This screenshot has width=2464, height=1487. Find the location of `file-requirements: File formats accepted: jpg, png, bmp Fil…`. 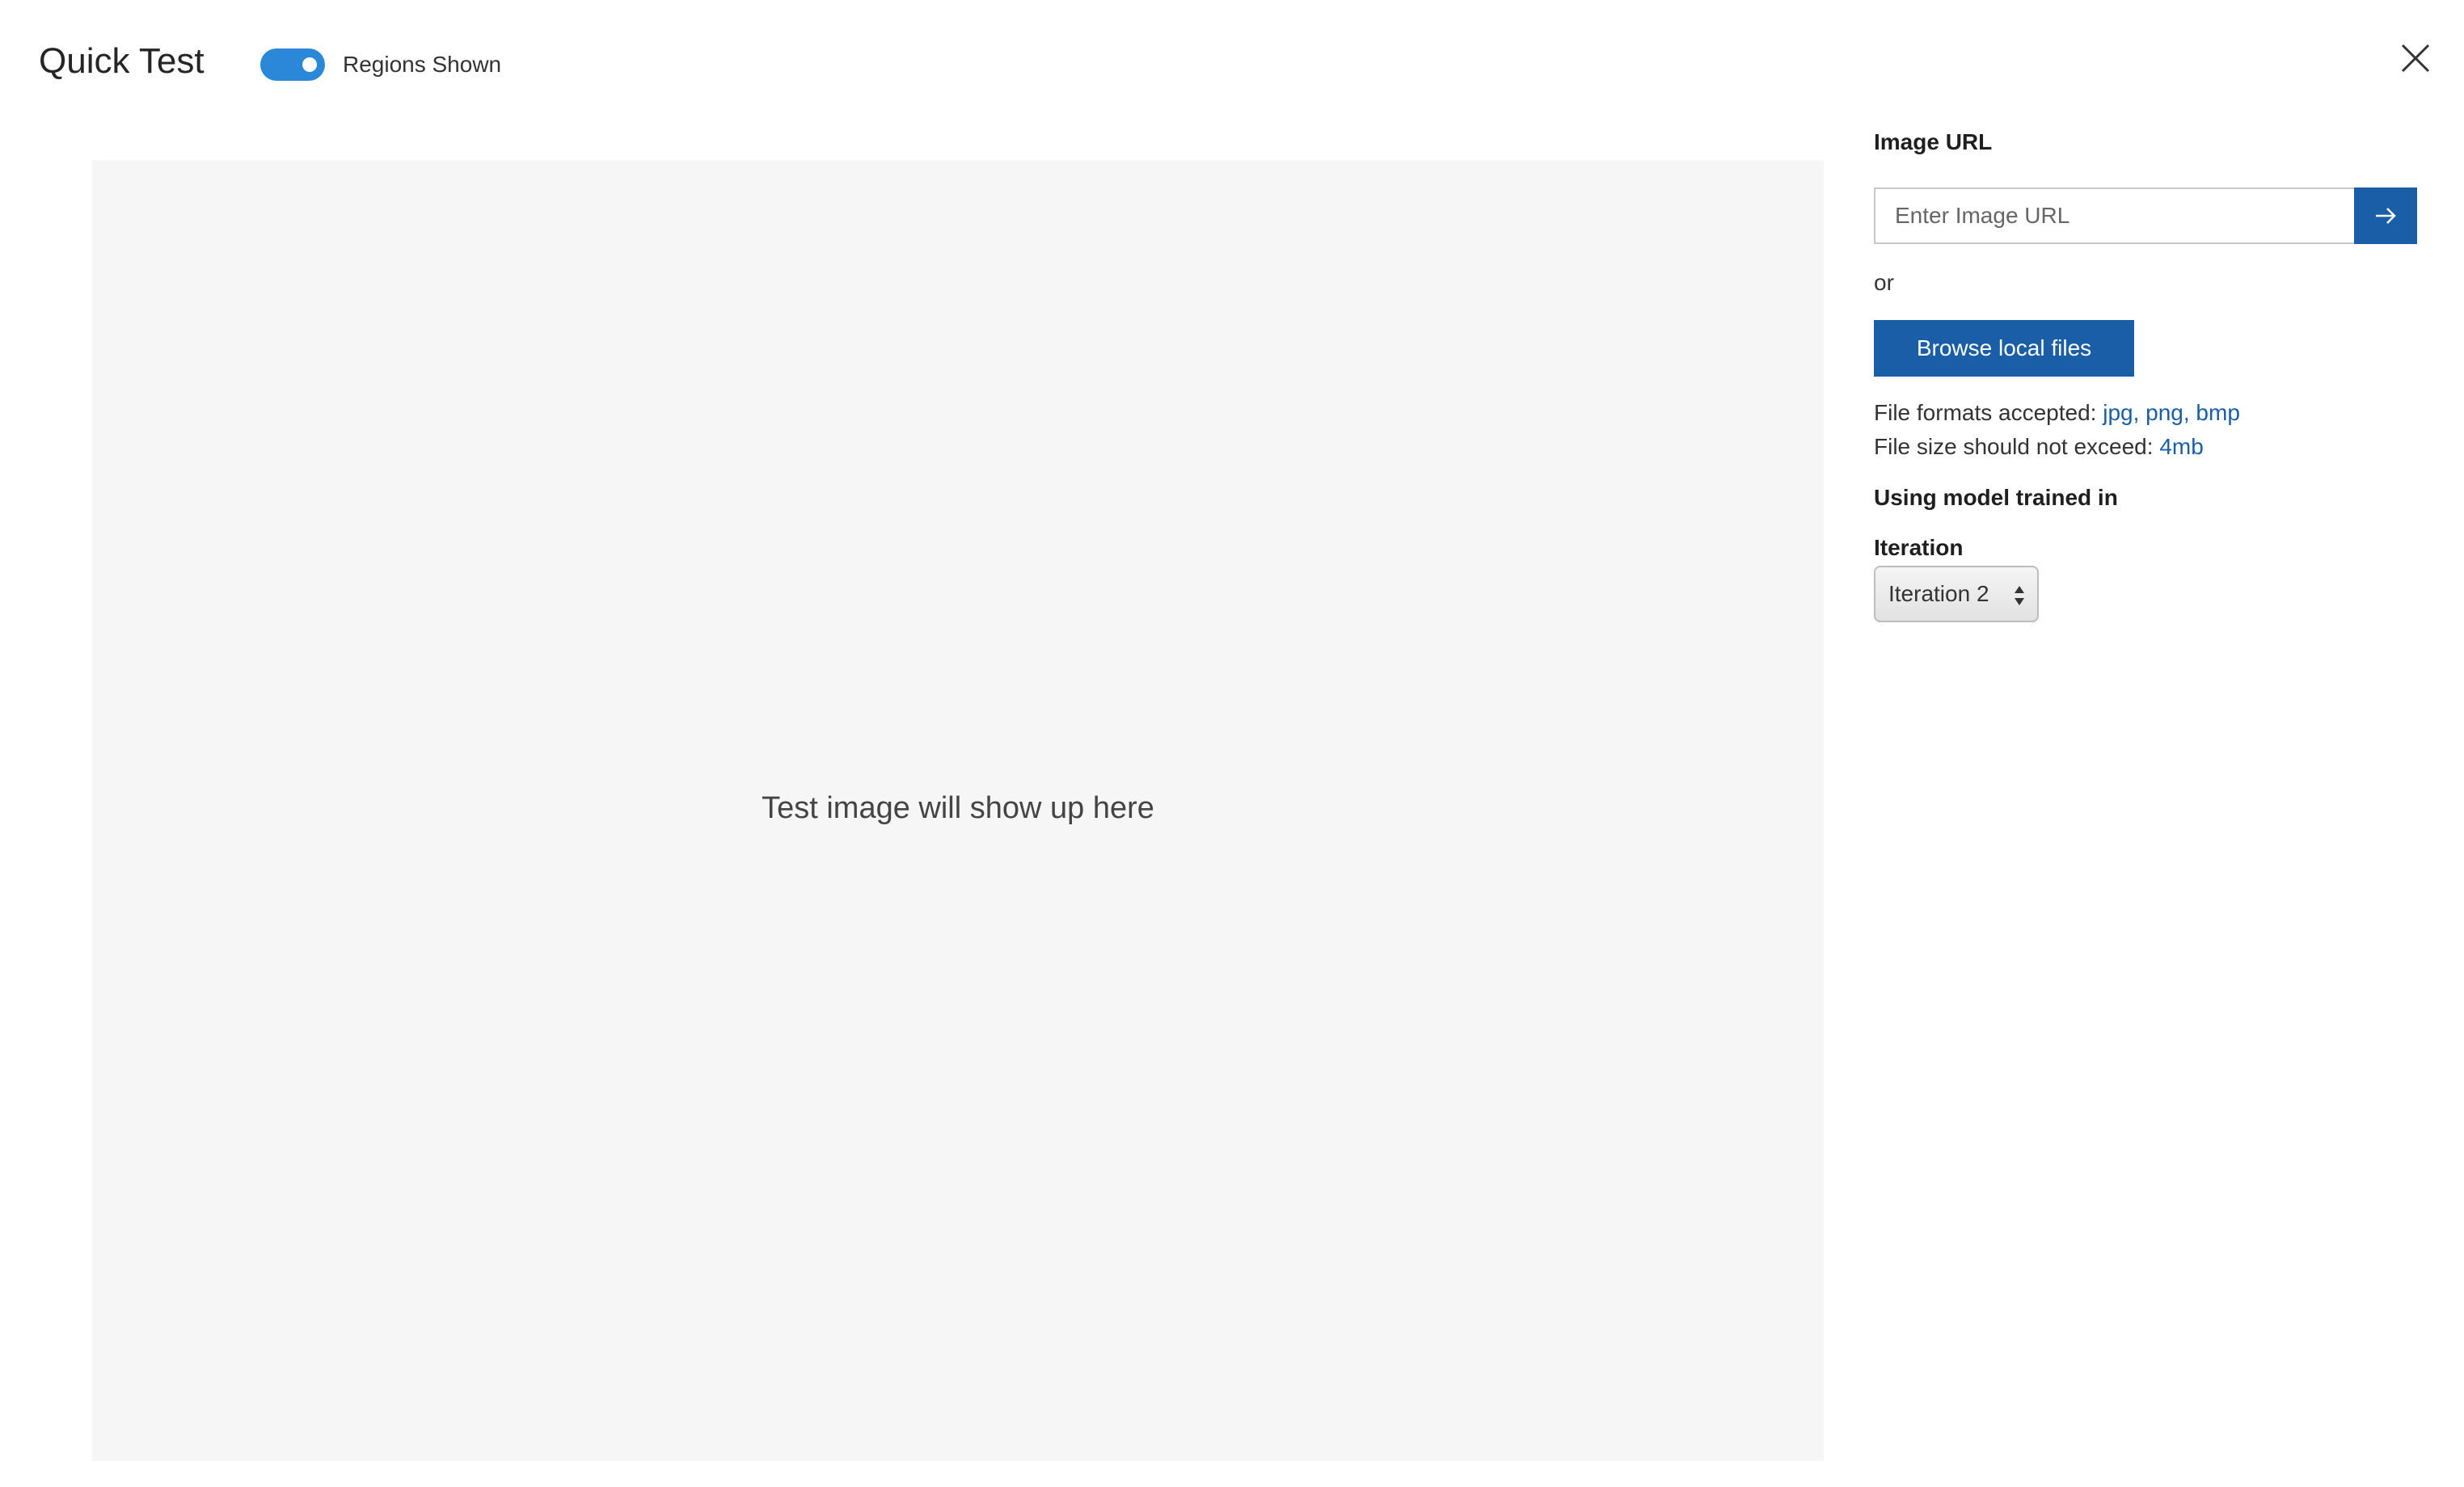

file-requirements: File formats accepted: jpg, png, bmp Fil… is located at coordinates (2057, 430).